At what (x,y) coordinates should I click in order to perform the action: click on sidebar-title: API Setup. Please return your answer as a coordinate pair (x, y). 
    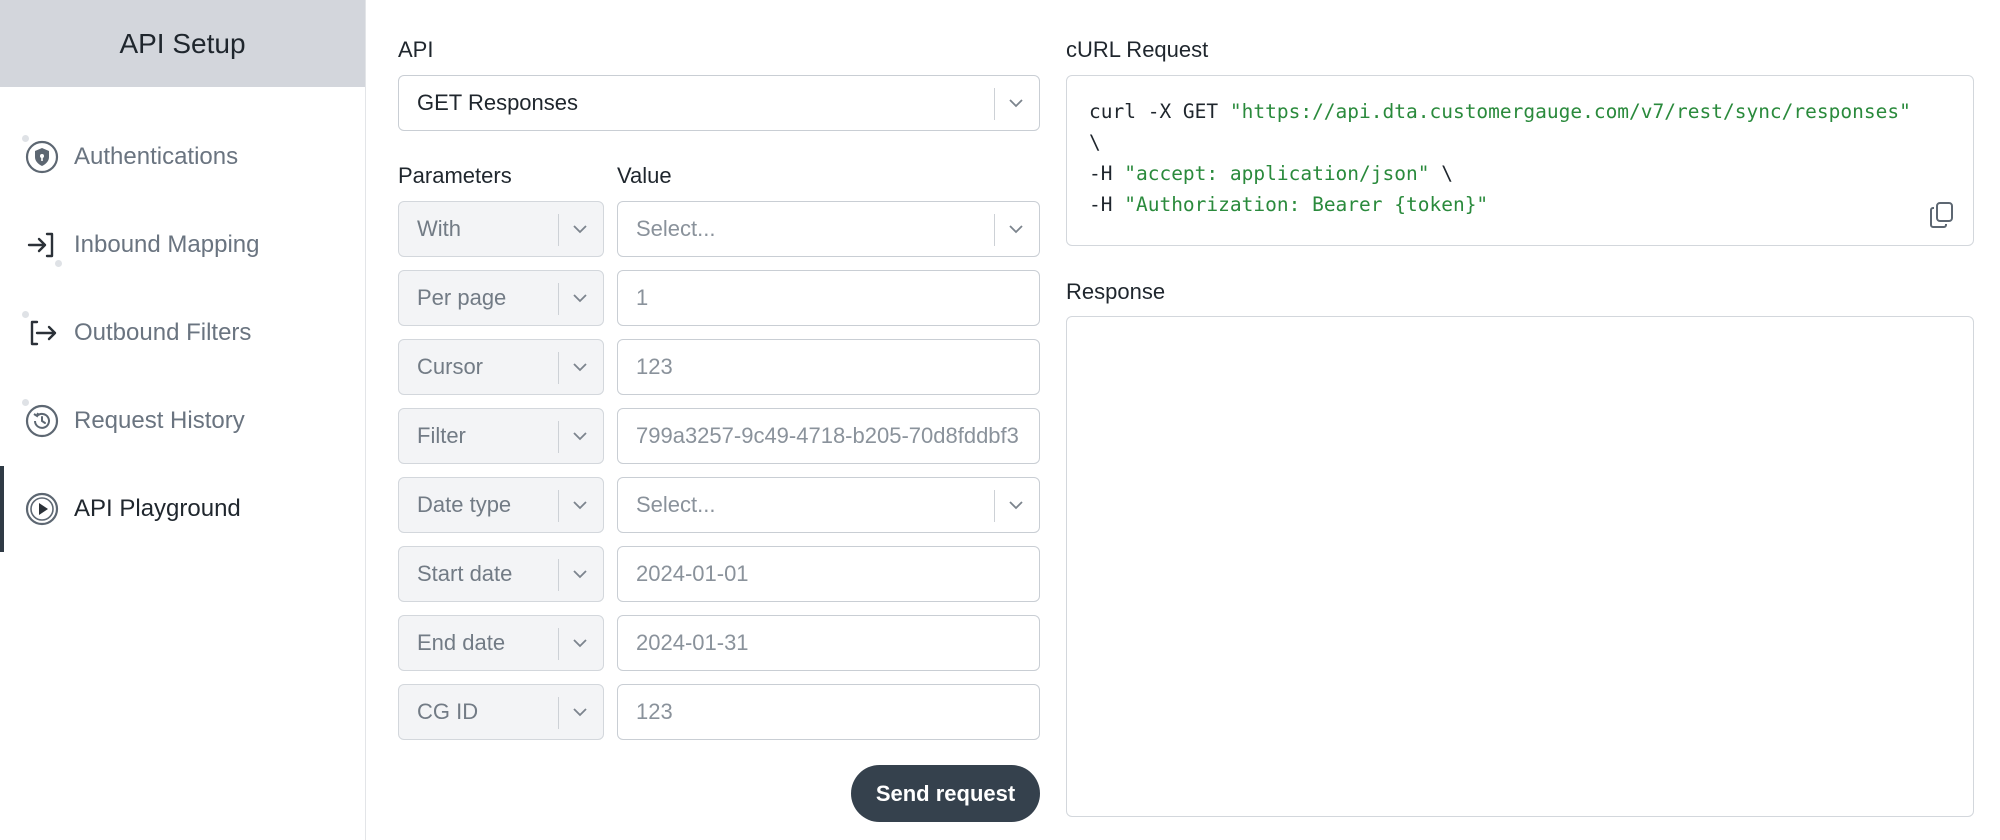
    Looking at the image, I should click on (182, 43).